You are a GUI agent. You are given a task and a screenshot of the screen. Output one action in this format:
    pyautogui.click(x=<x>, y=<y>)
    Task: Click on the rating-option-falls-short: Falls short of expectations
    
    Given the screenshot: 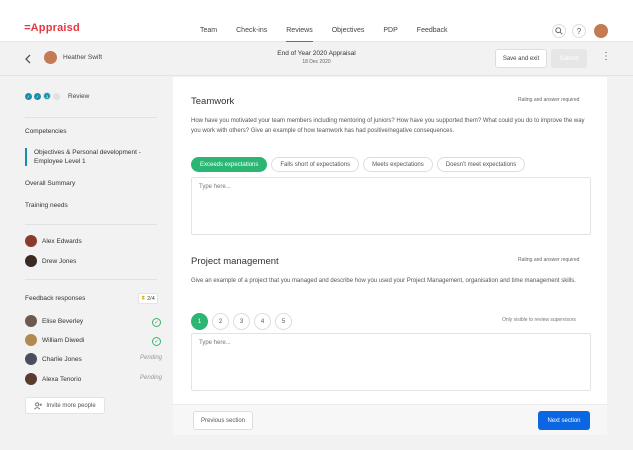 What is the action you would take?
    pyautogui.click(x=315, y=164)
    